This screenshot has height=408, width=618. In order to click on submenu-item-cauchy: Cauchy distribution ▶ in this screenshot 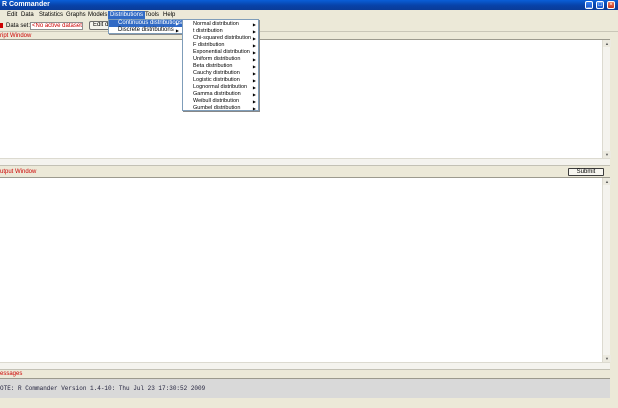, I will do `click(220, 73)`.